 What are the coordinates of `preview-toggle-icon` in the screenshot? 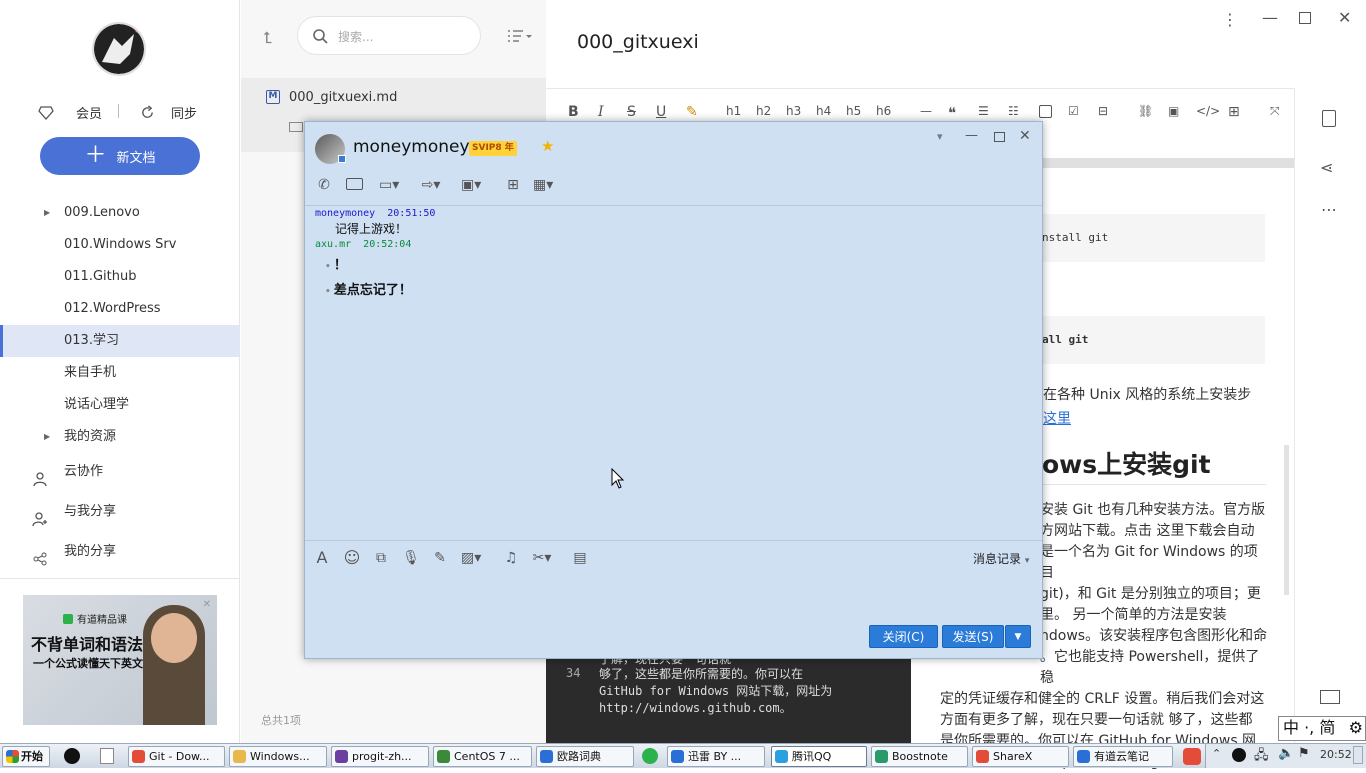 It's located at (1330, 697).